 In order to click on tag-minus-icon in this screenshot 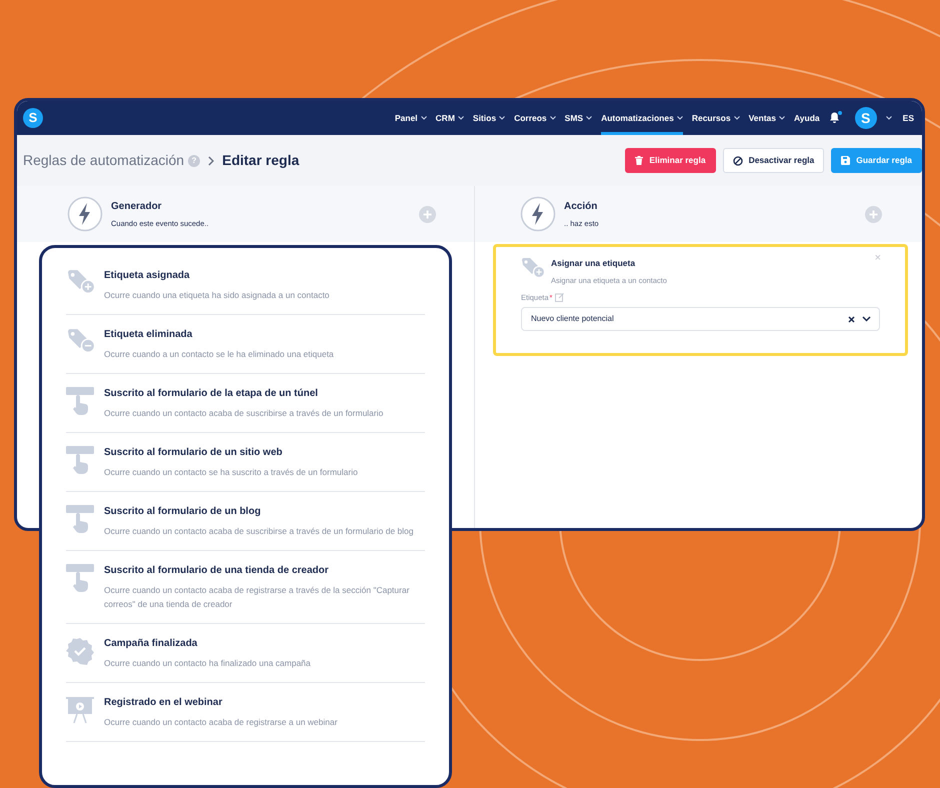, I will do `click(81, 341)`.